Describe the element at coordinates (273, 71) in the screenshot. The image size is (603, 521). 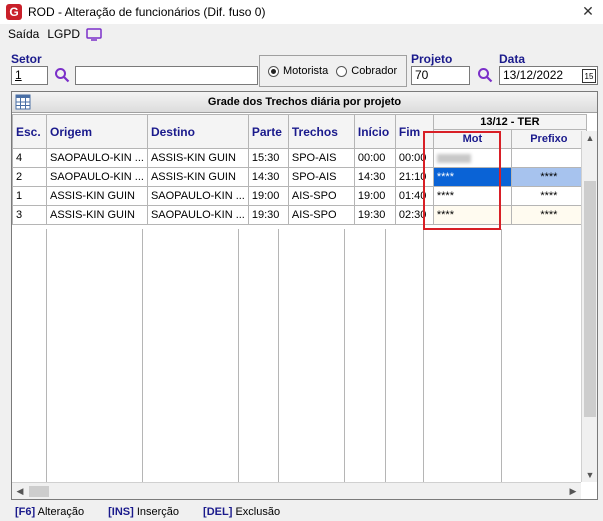
I see `radio-motorista-dot` at that location.